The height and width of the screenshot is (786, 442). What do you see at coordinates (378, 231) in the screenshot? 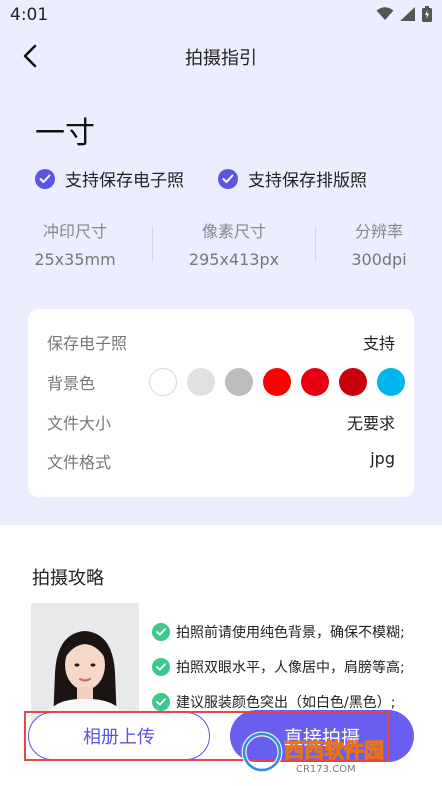
I see `spec-label: 分辨率` at bounding box center [378, 231].